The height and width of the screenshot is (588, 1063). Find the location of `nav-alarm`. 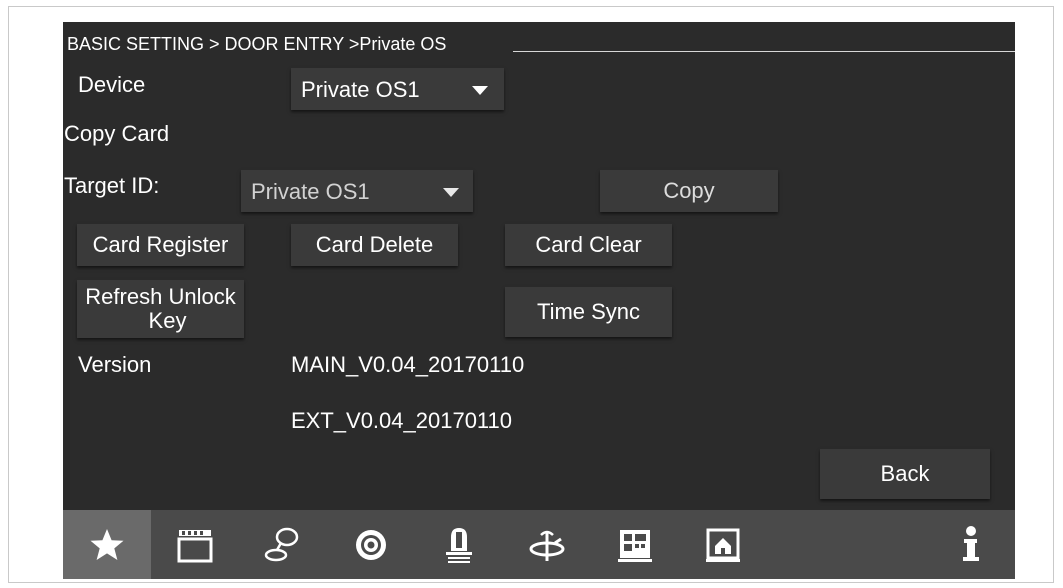

nav-alarm is located at coordinates (459, 544).